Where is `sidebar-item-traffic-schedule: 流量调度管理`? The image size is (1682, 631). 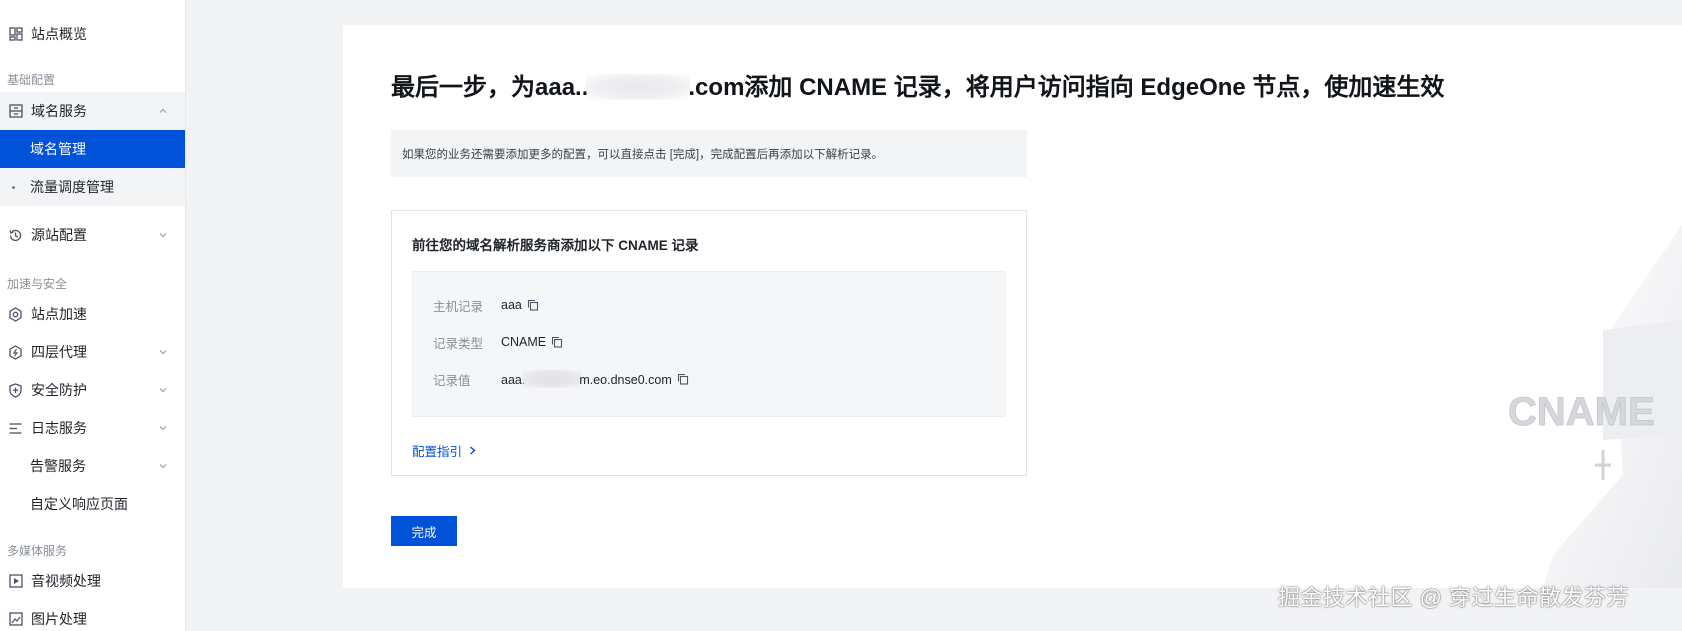 sidebar-item-traffic-schedule: 流量调度管理 is located at coordinates (92, 187).